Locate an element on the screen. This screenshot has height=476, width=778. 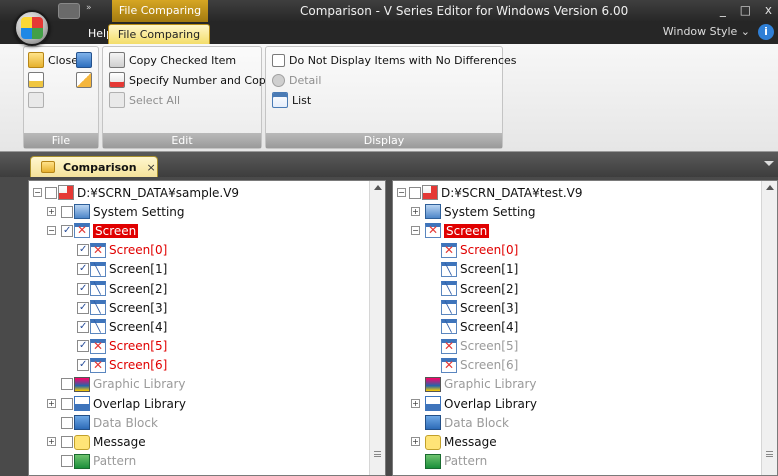
tab-comparison: Comparison × is located at coordinates (94, 166).